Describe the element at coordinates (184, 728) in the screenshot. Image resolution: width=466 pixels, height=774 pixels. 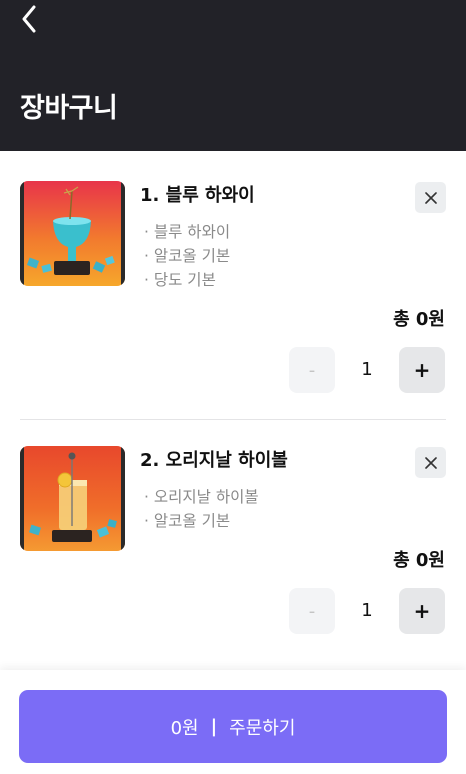
I see `order-price: 0원` at that location.